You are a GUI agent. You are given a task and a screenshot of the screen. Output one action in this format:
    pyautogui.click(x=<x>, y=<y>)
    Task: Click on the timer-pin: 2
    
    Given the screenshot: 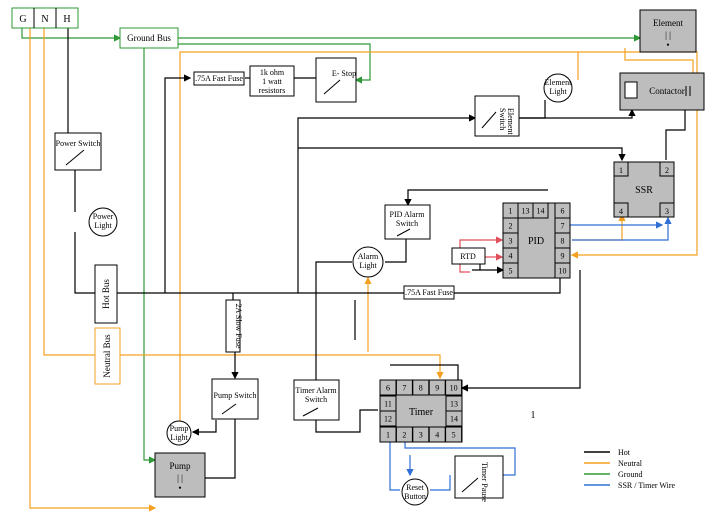 What is the action you would take?
    pyautogui.click(x=404, y=435)
    